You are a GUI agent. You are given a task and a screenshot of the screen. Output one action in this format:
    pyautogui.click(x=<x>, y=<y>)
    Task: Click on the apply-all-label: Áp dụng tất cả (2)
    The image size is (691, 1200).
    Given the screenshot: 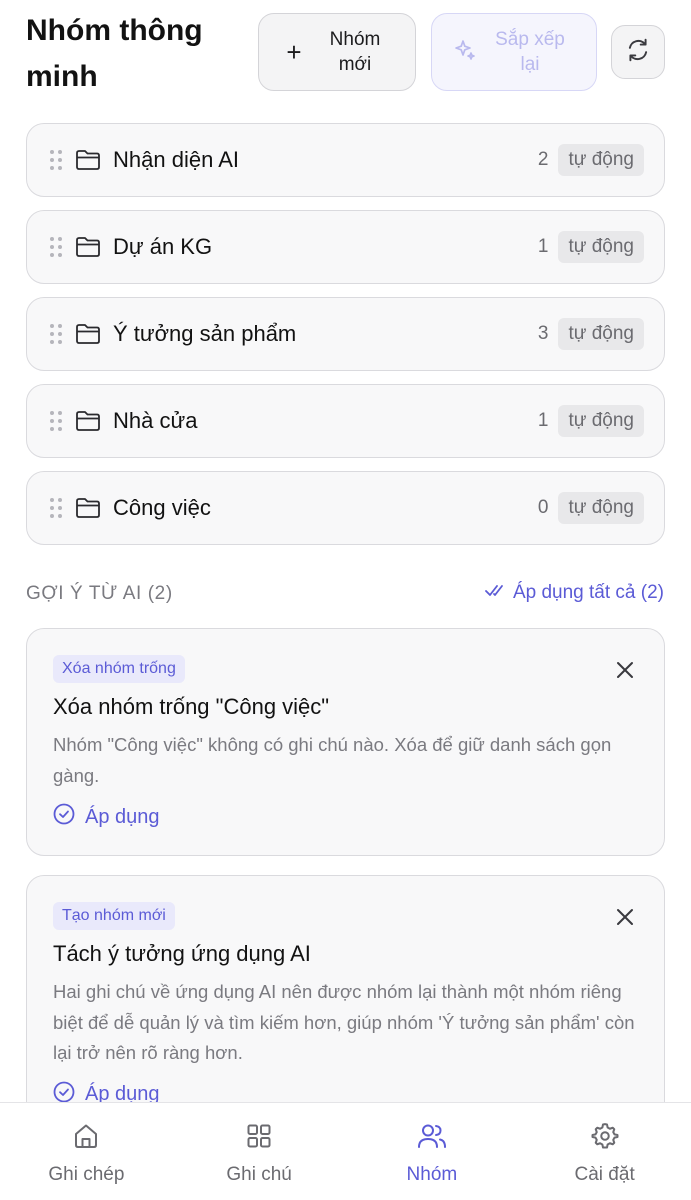 What is the action you would take?
    pyautogui.click(x=588, y=592)
    